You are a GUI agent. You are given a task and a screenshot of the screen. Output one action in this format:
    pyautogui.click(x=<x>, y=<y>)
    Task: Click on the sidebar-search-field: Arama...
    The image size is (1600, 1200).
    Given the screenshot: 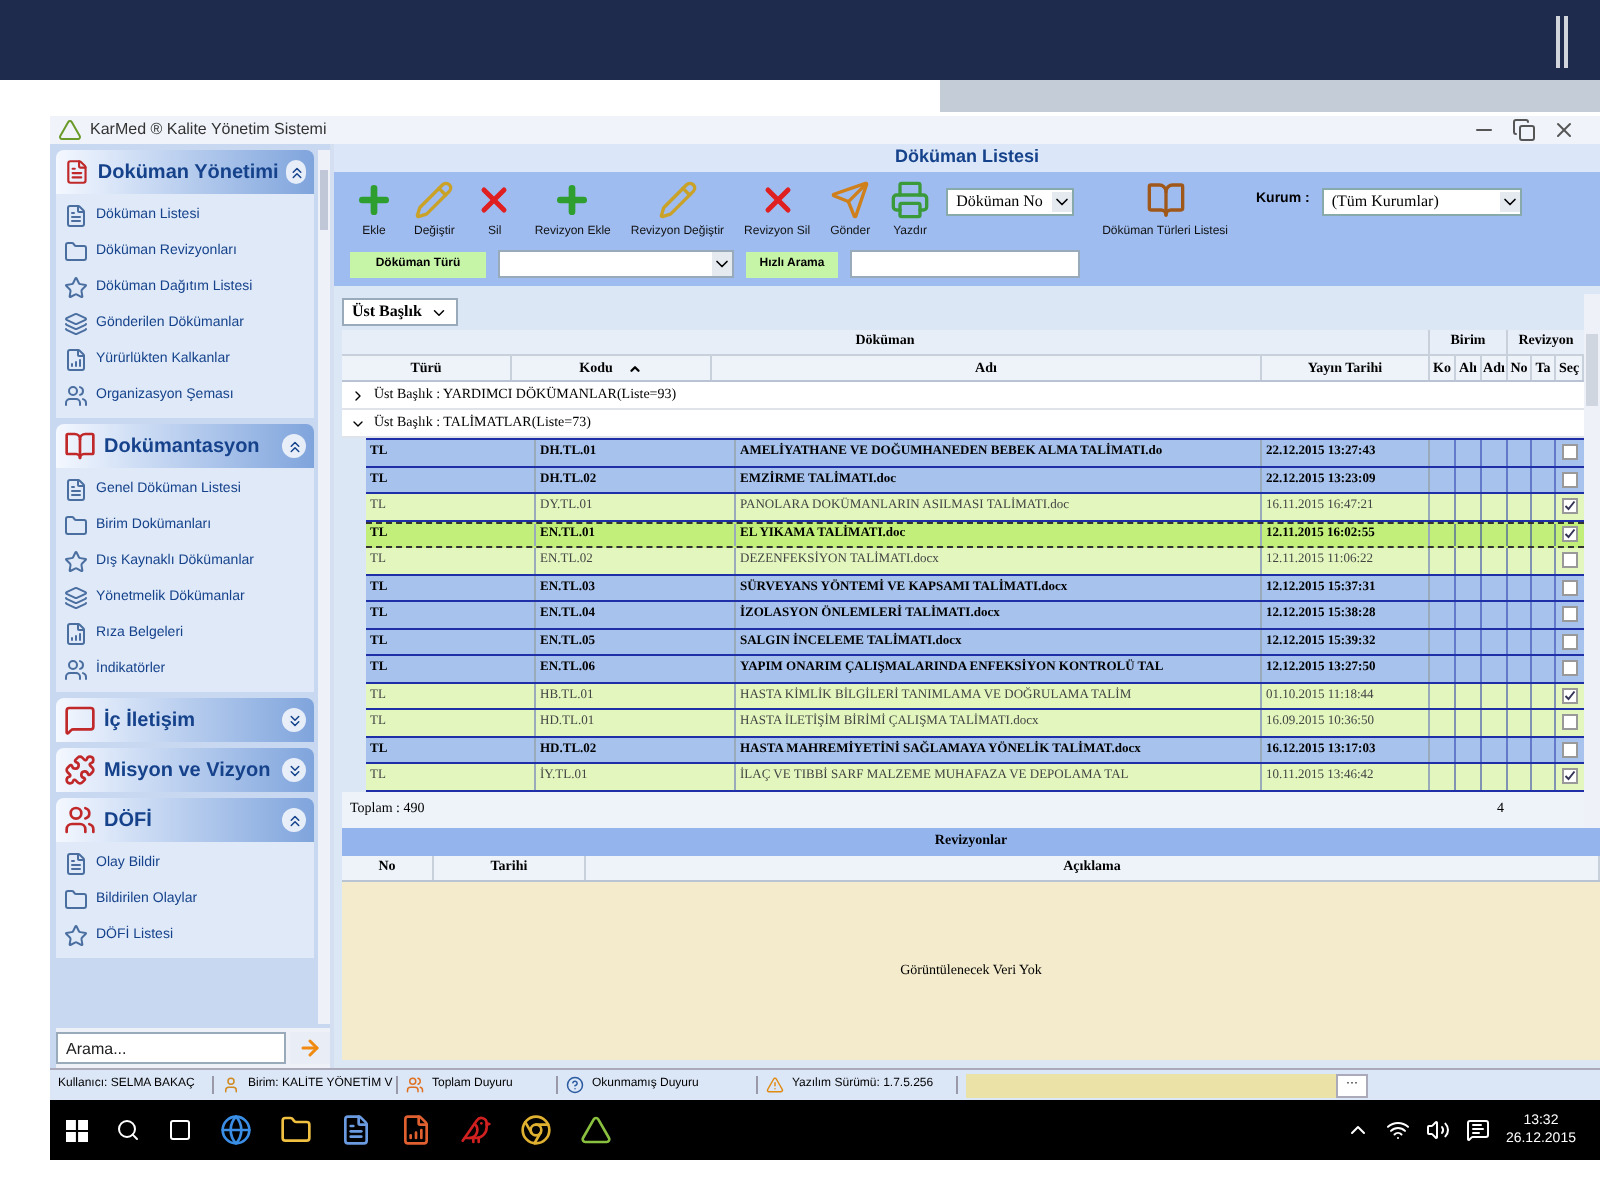 What is the action you would take?
    pyautogui.click(x=171, y=1048)
    